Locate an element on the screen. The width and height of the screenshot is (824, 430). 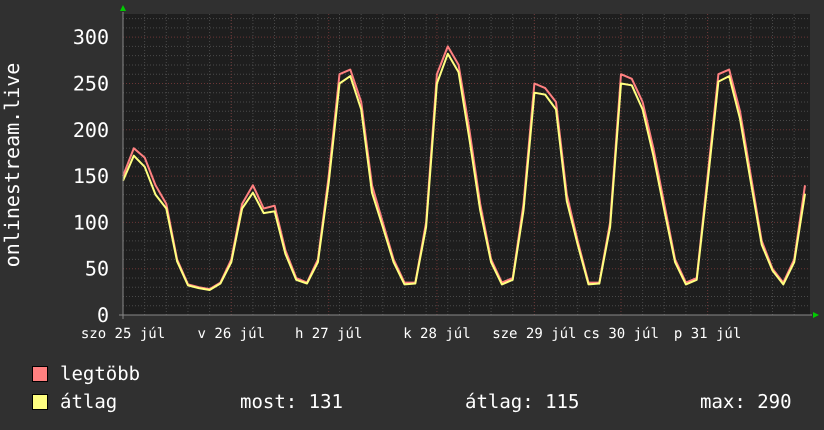
x-tick-label: szo 25 júl is located at coordinates (123, 334).